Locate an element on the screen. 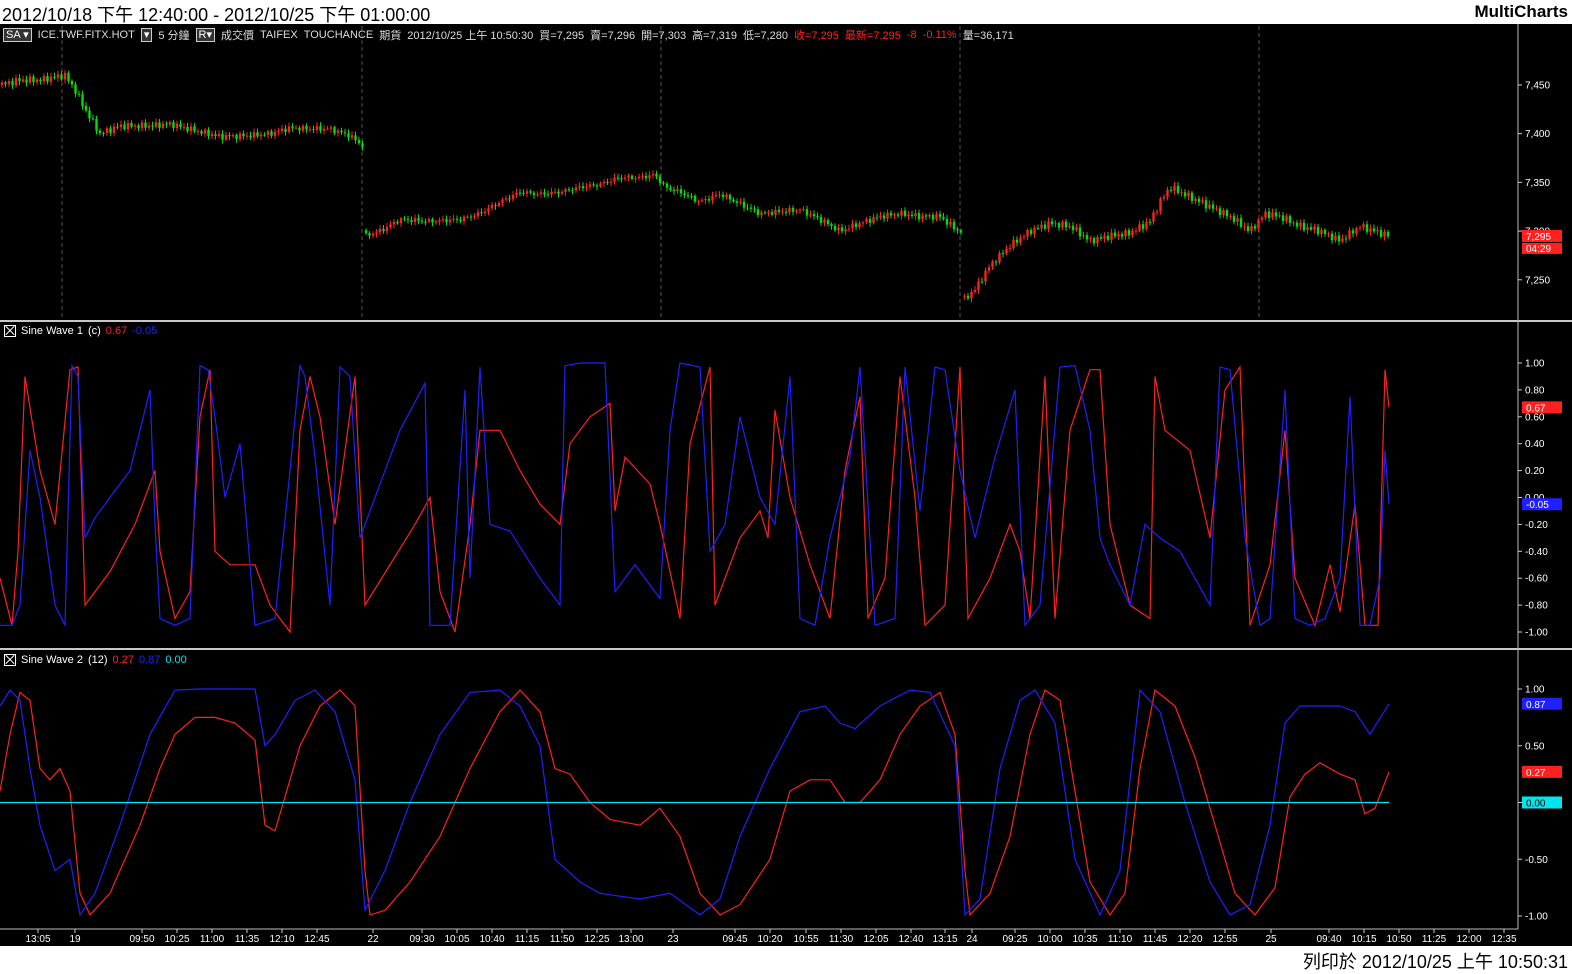  x-tick-label: 10:00 is located at coordinates (1049, 939).